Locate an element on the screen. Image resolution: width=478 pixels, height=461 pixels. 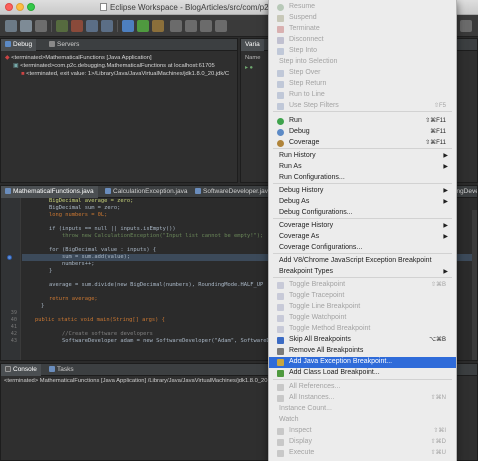
menu-item-toggle-method-breakpoint: Toggle Method Breakpoint is located at coordinates (362, 329).